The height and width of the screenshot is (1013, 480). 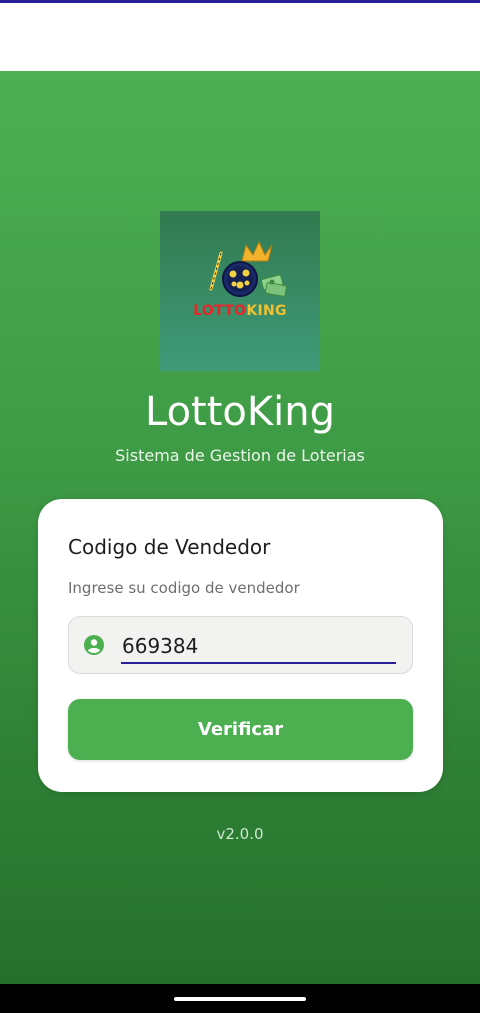 I want to click on app-subtitle: Sistema de Gestion de Loterias, so click(x=240, y=455).